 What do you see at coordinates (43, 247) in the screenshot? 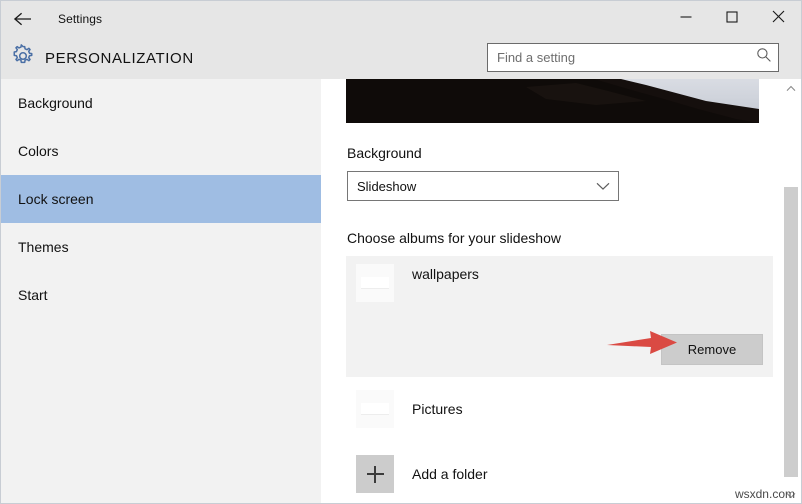
I see `sidebar-item-label: Themes` at bounding box center [43, 247].